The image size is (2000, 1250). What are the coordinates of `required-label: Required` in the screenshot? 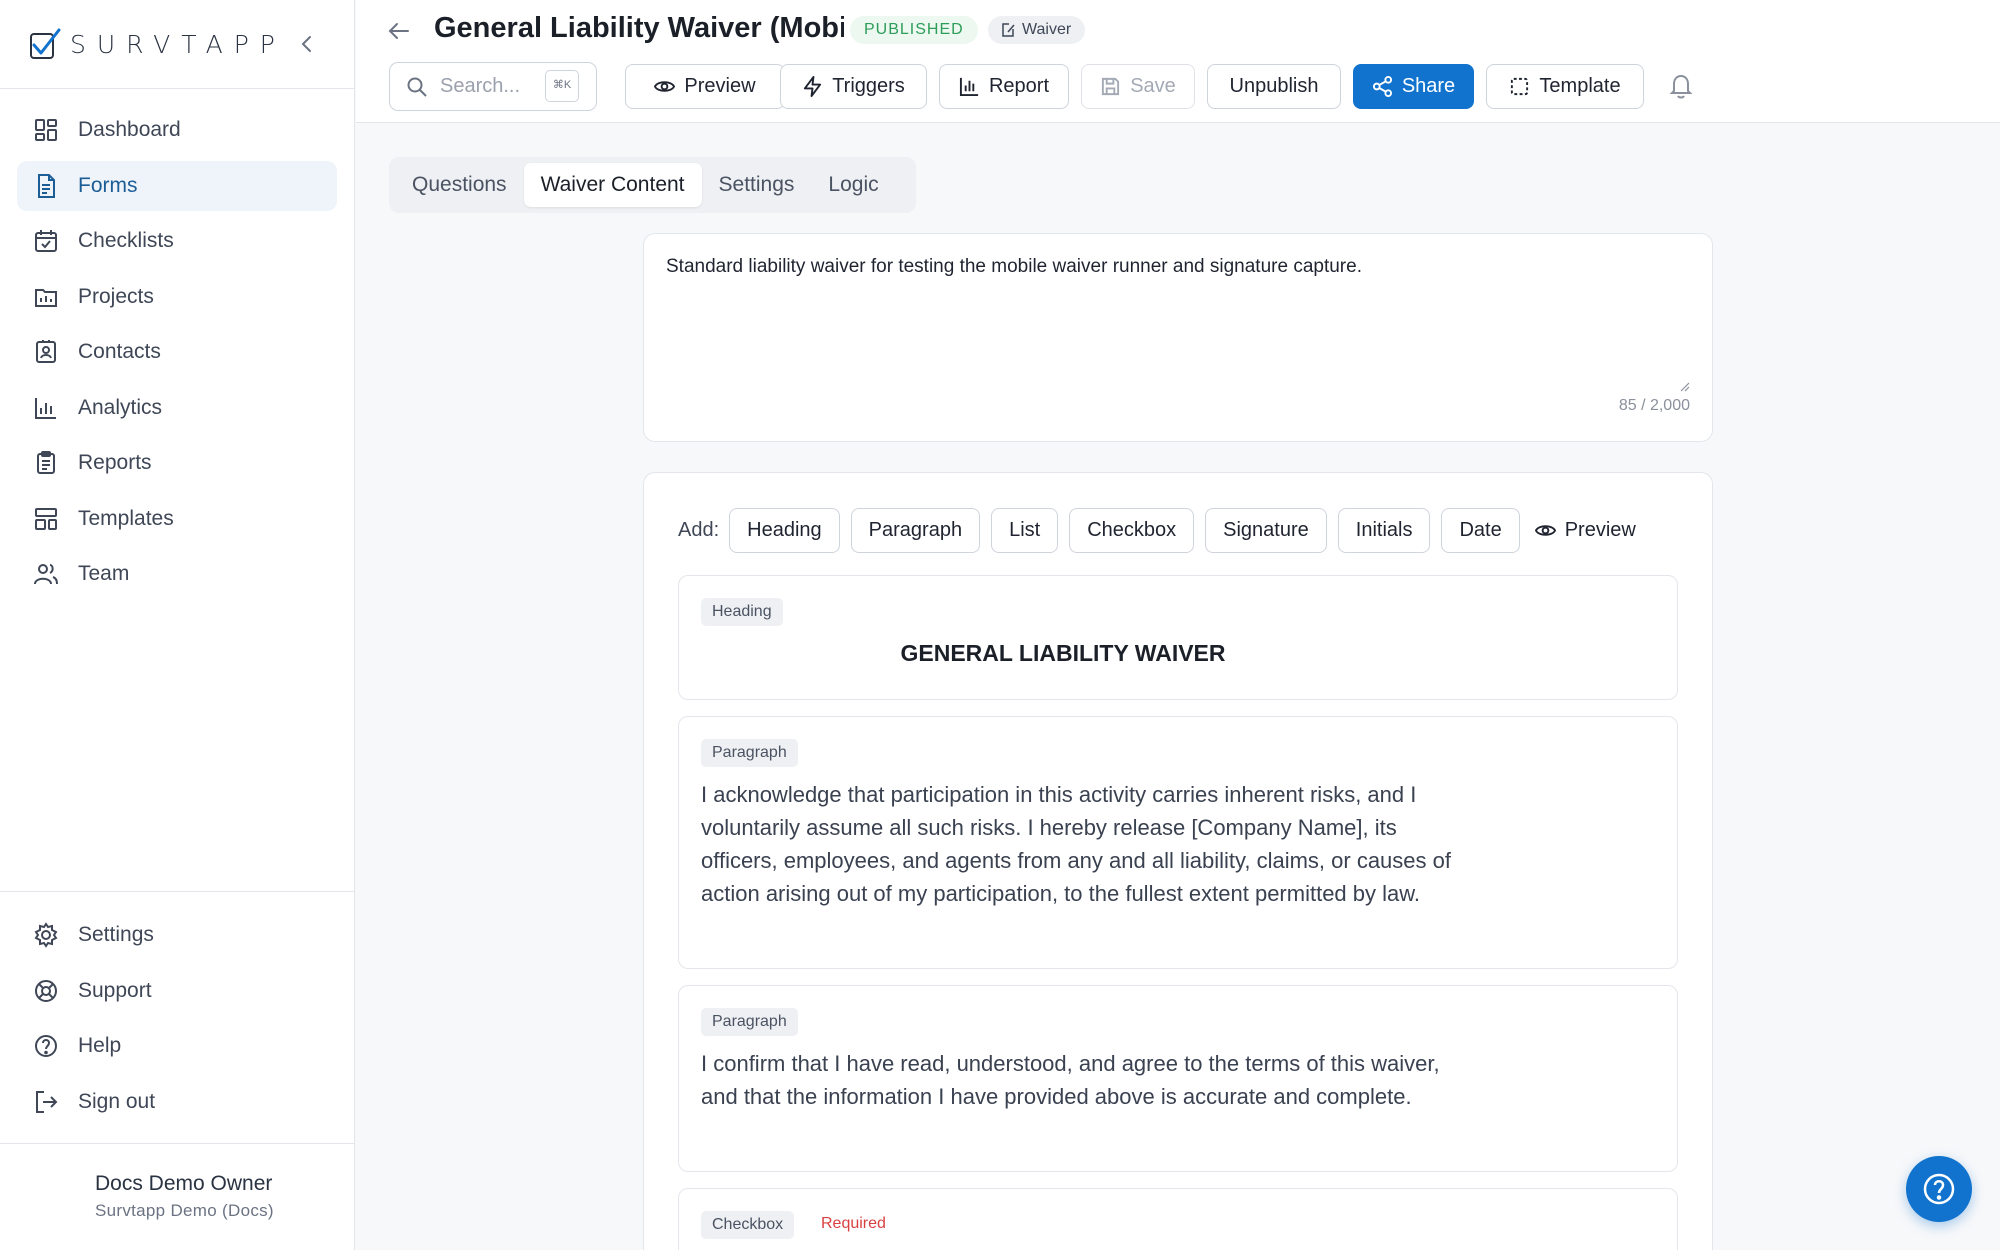 It's located at (853, 1223).